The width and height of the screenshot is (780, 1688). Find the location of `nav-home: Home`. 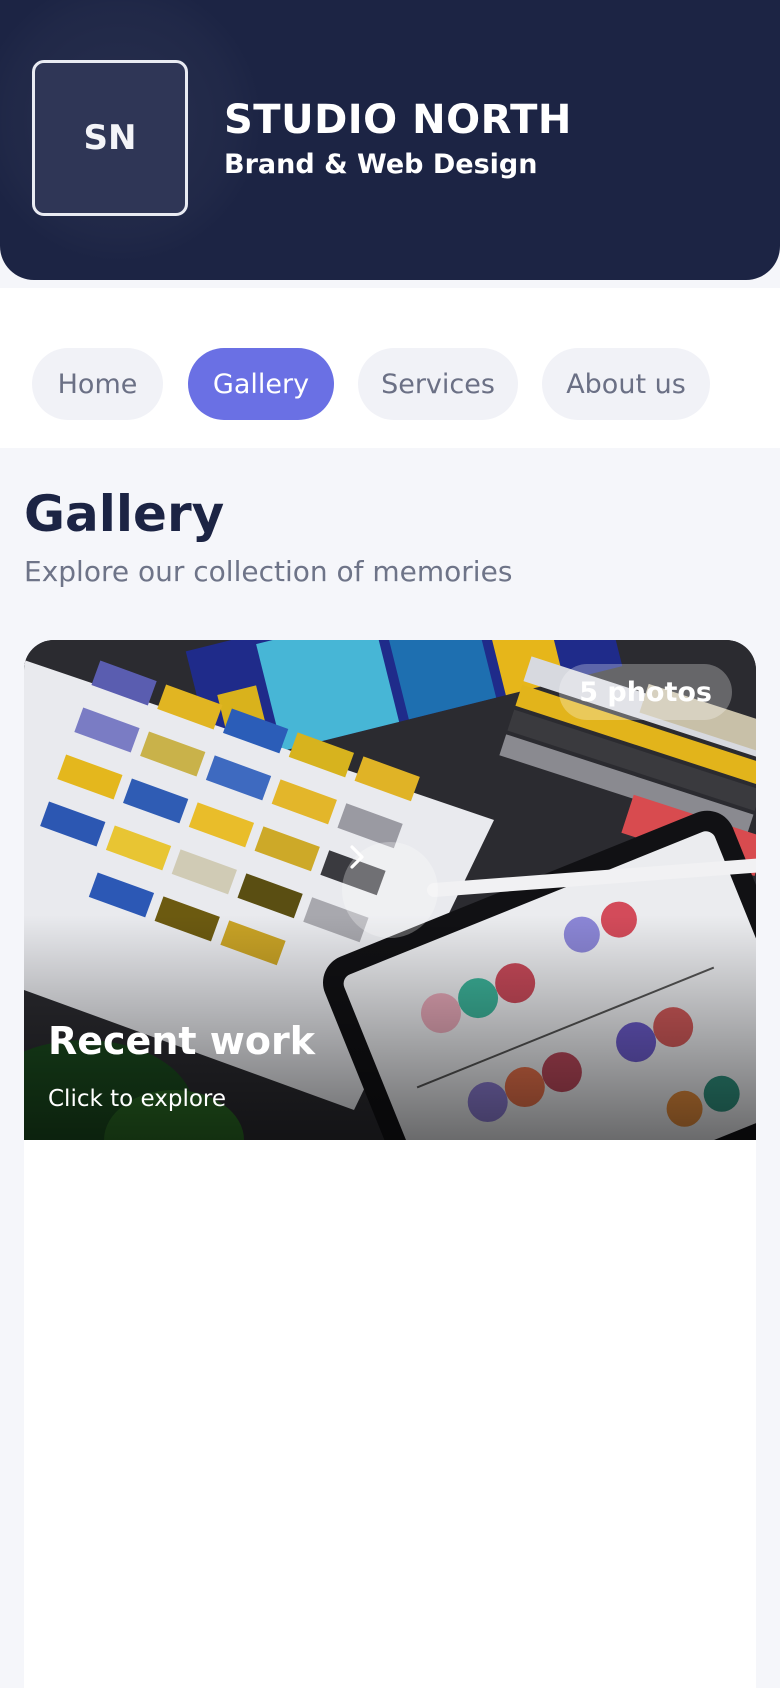

nav-home: Home is located at coordinates (97, 384).